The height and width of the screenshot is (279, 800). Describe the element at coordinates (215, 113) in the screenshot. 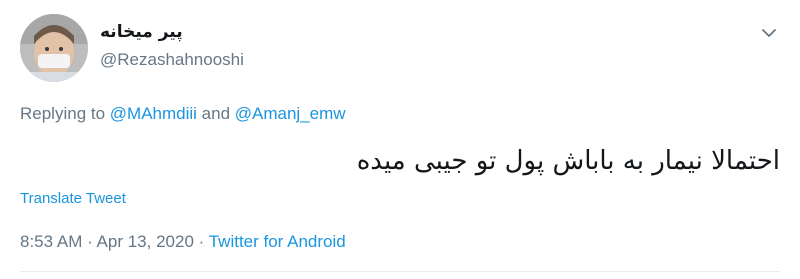

I see `replying-conjunction: and` at that location.